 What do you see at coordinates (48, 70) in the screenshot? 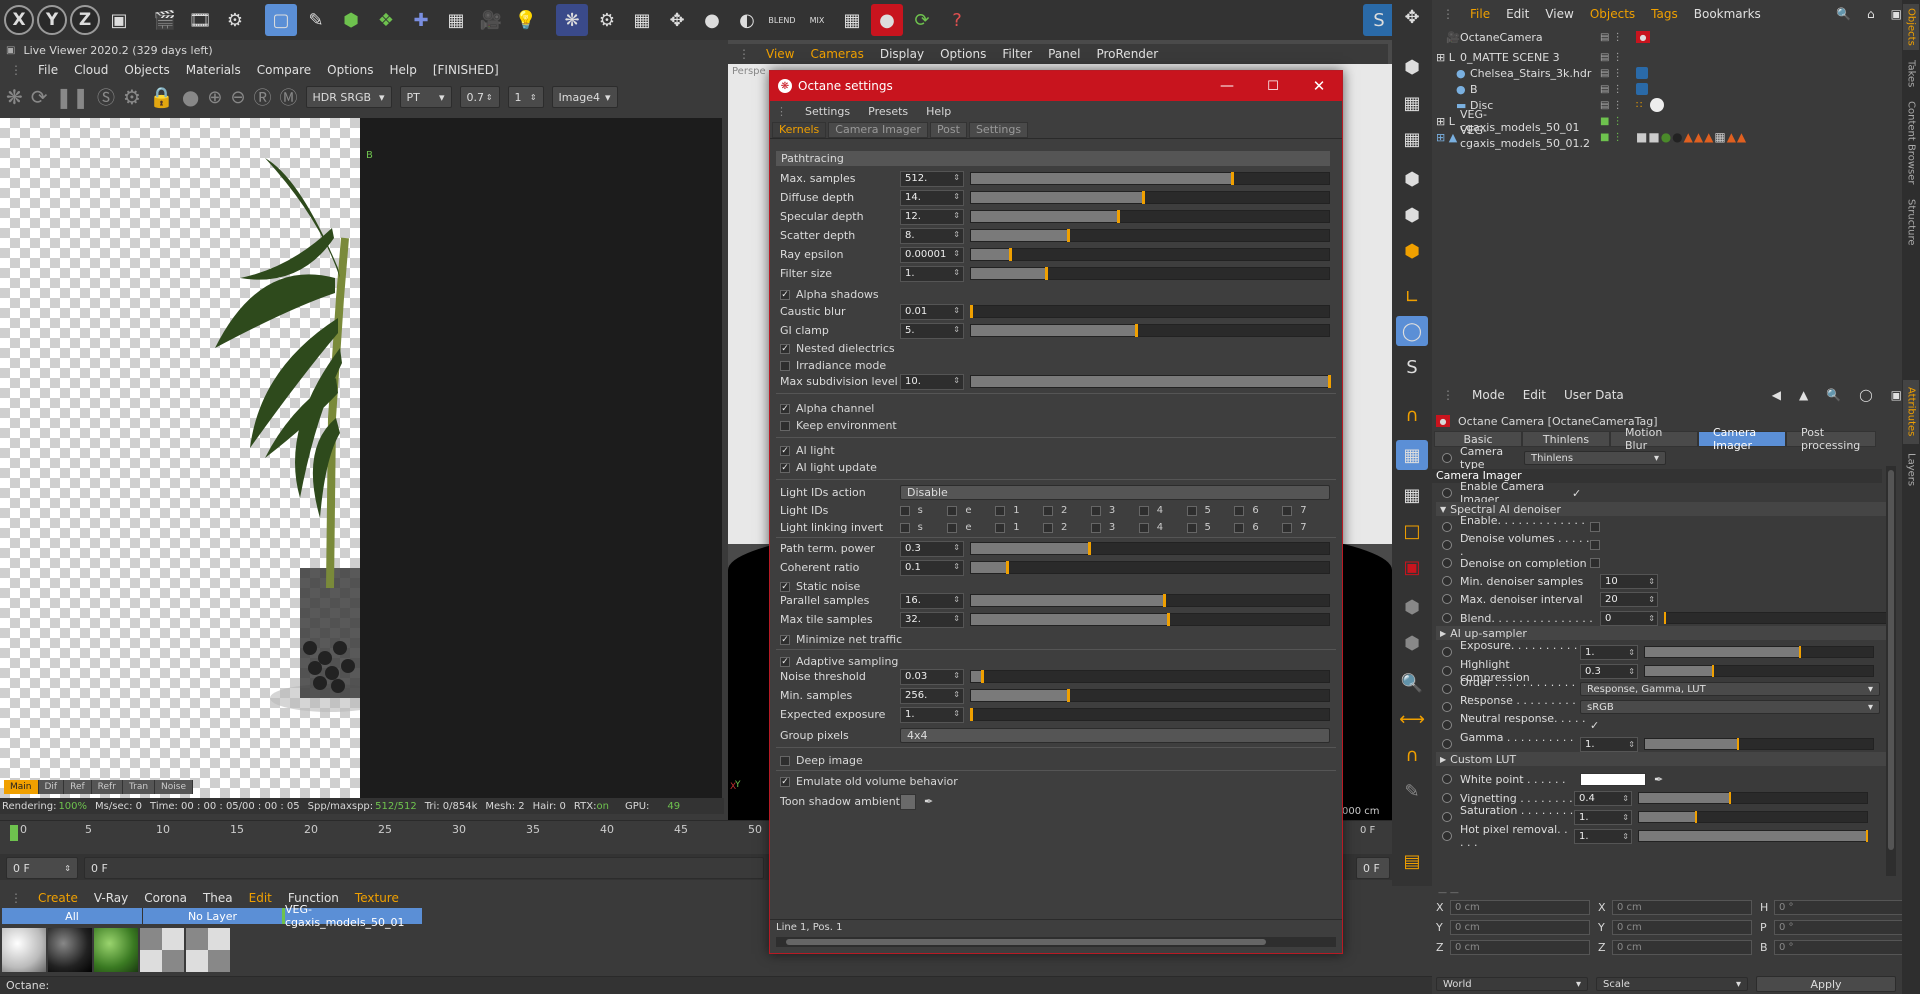
I see `lv-menu-file: File` at bounding box center [48, 70].